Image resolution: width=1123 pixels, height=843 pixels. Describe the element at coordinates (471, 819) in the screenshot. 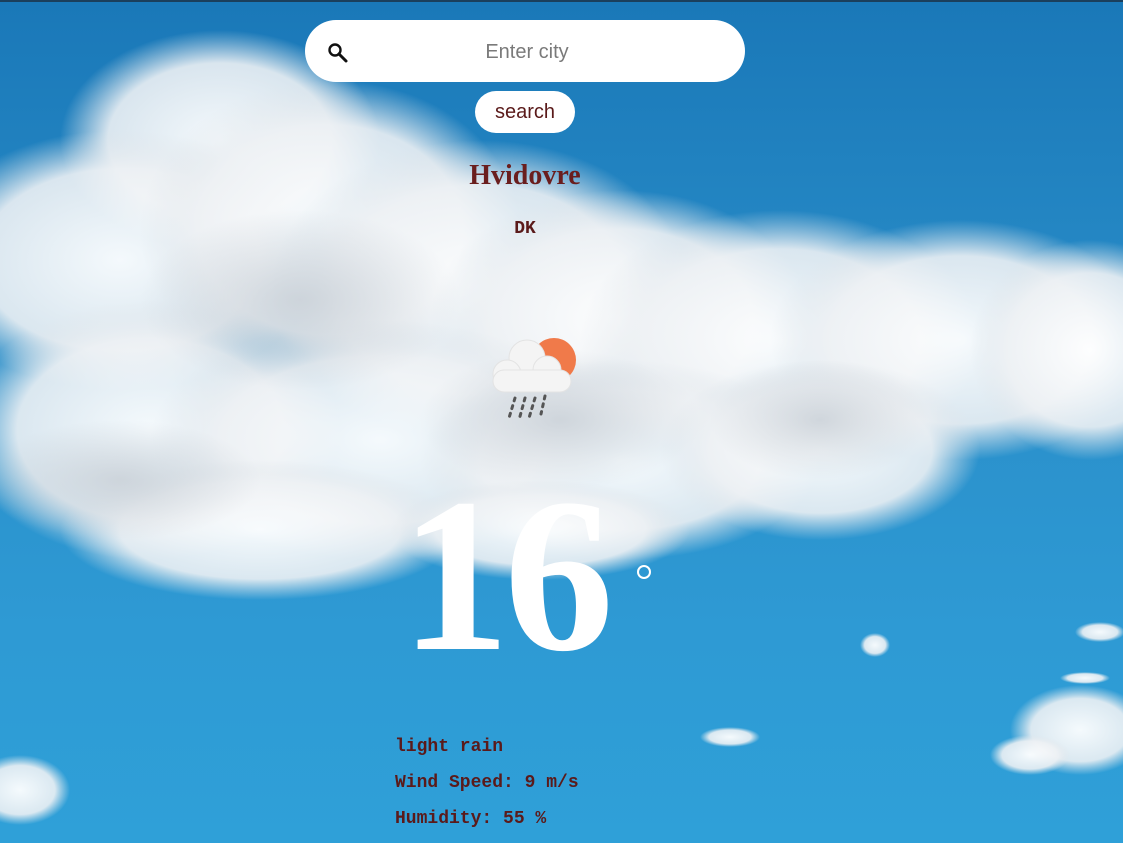

I see `humidity: Humidity: 55 %` at that location.